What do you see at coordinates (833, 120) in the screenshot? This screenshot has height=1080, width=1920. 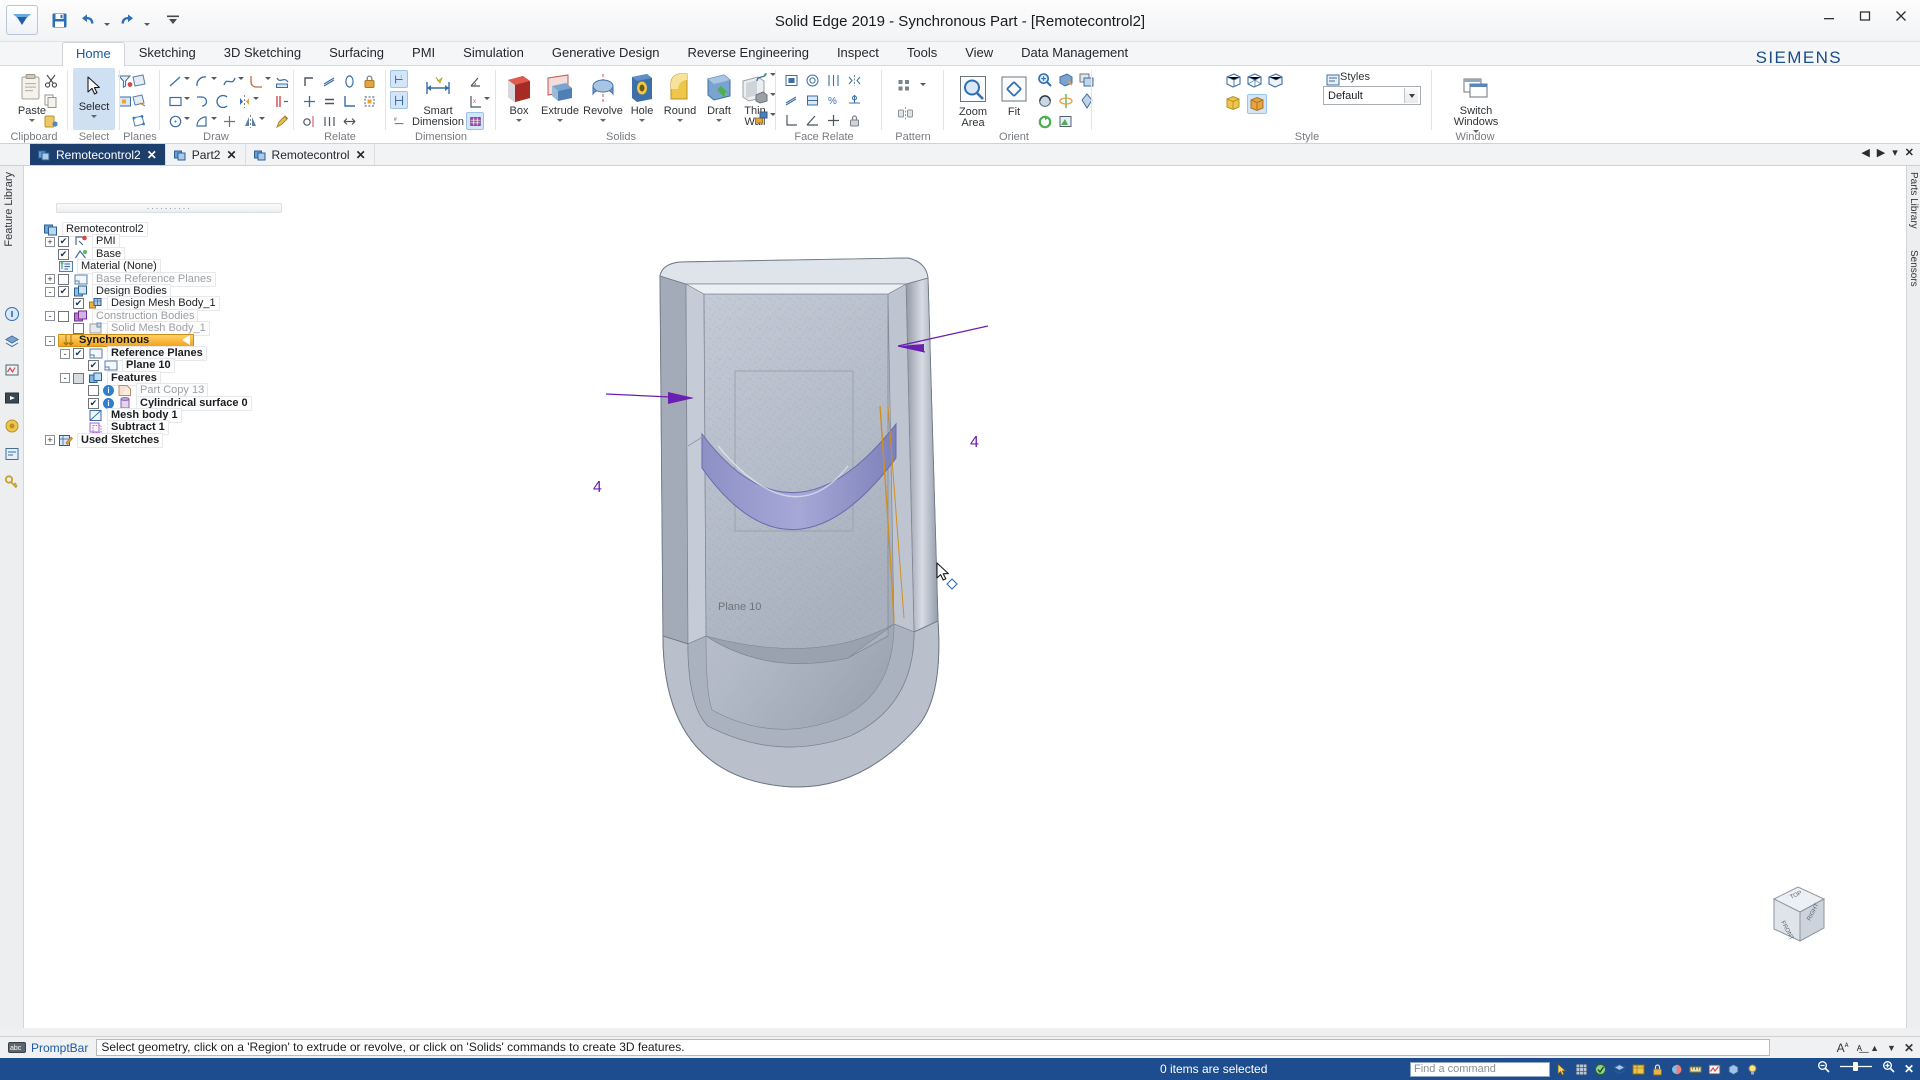 I see `face-dimension-button` at bounding box center [833, 120].